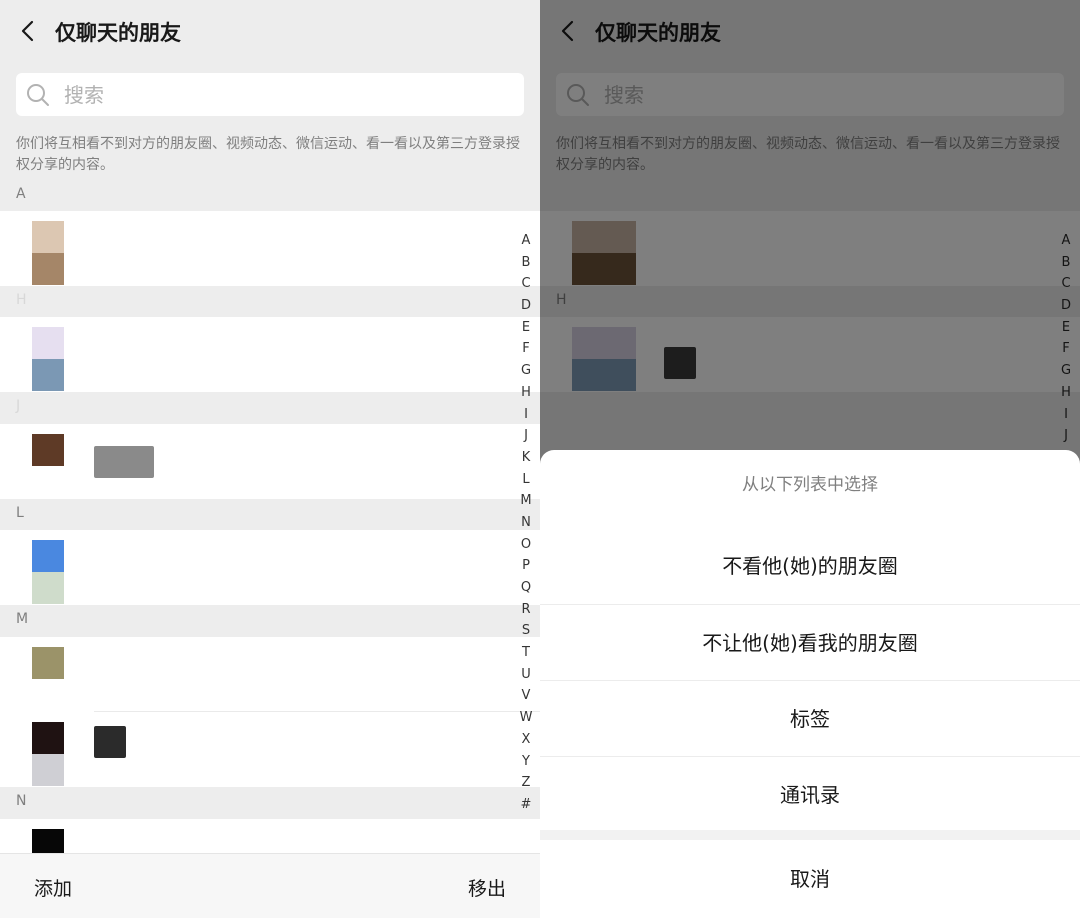 This screenshot has width=1080, height=918. I want to click on bottom-toolbar: 添加 移出, so click(270, 885).